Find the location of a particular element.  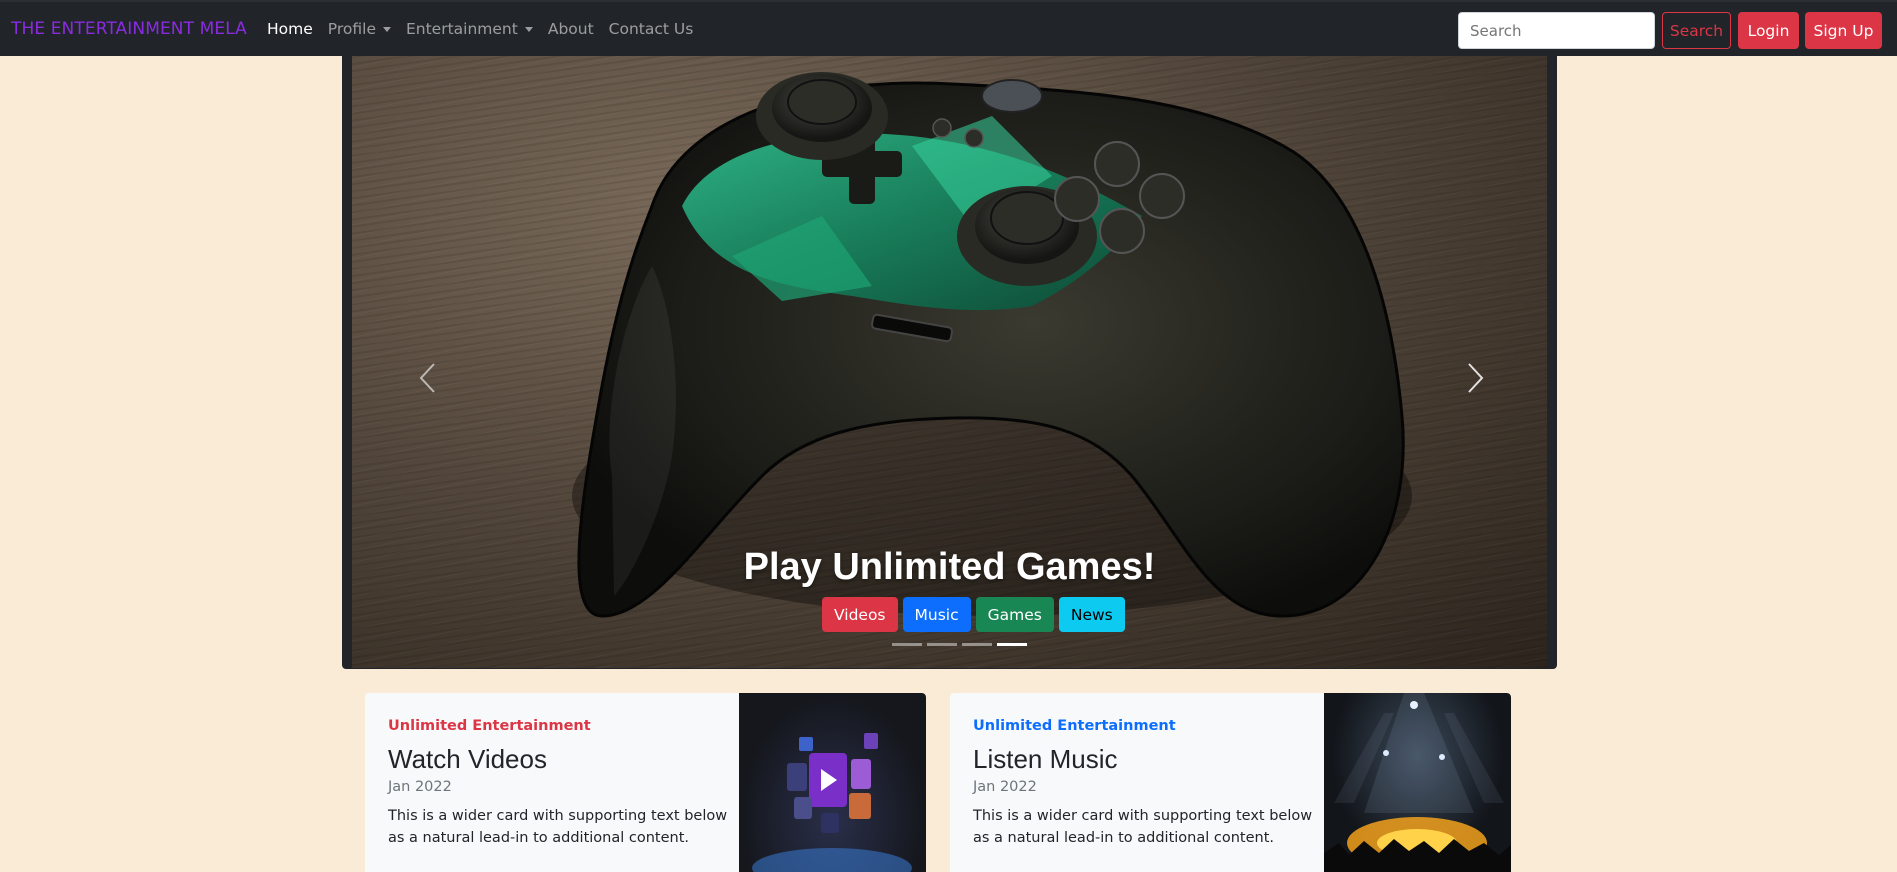

carousel-indicator-active is located at coordinates (1012, 644).